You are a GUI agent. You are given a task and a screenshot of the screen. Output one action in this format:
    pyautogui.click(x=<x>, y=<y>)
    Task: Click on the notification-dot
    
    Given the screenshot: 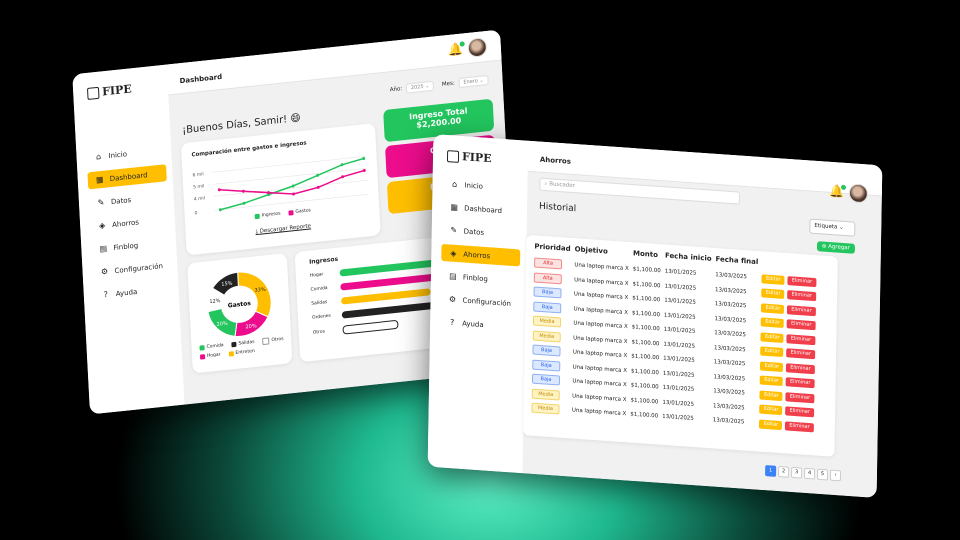 What is the action you would take?
    pyautogui.click(x=462, y=44)
    